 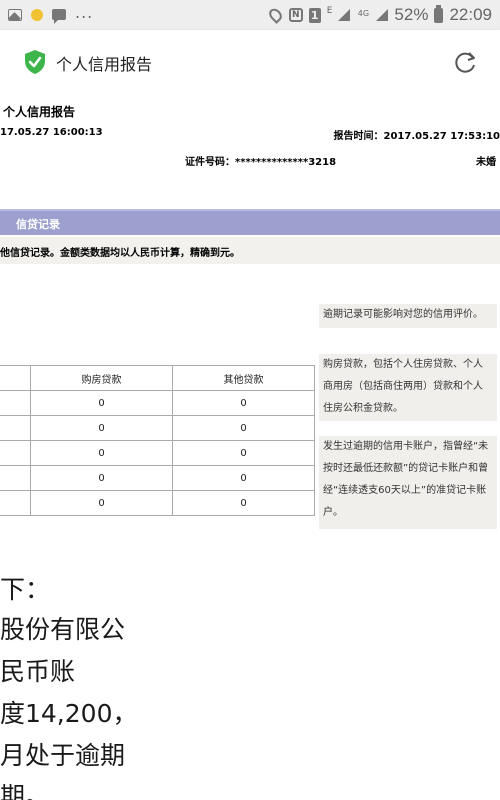 What do you see at coordinates (408, 316) in the screenshot?
I see `side-note-overdue: 逾期记录可能影响对您的信用评价。` at bounding box center [408, 316].